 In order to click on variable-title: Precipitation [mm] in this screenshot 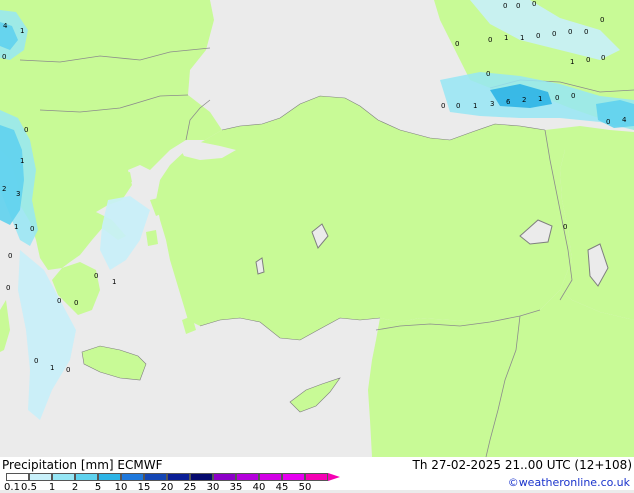, I will do `click(58, 465)`.